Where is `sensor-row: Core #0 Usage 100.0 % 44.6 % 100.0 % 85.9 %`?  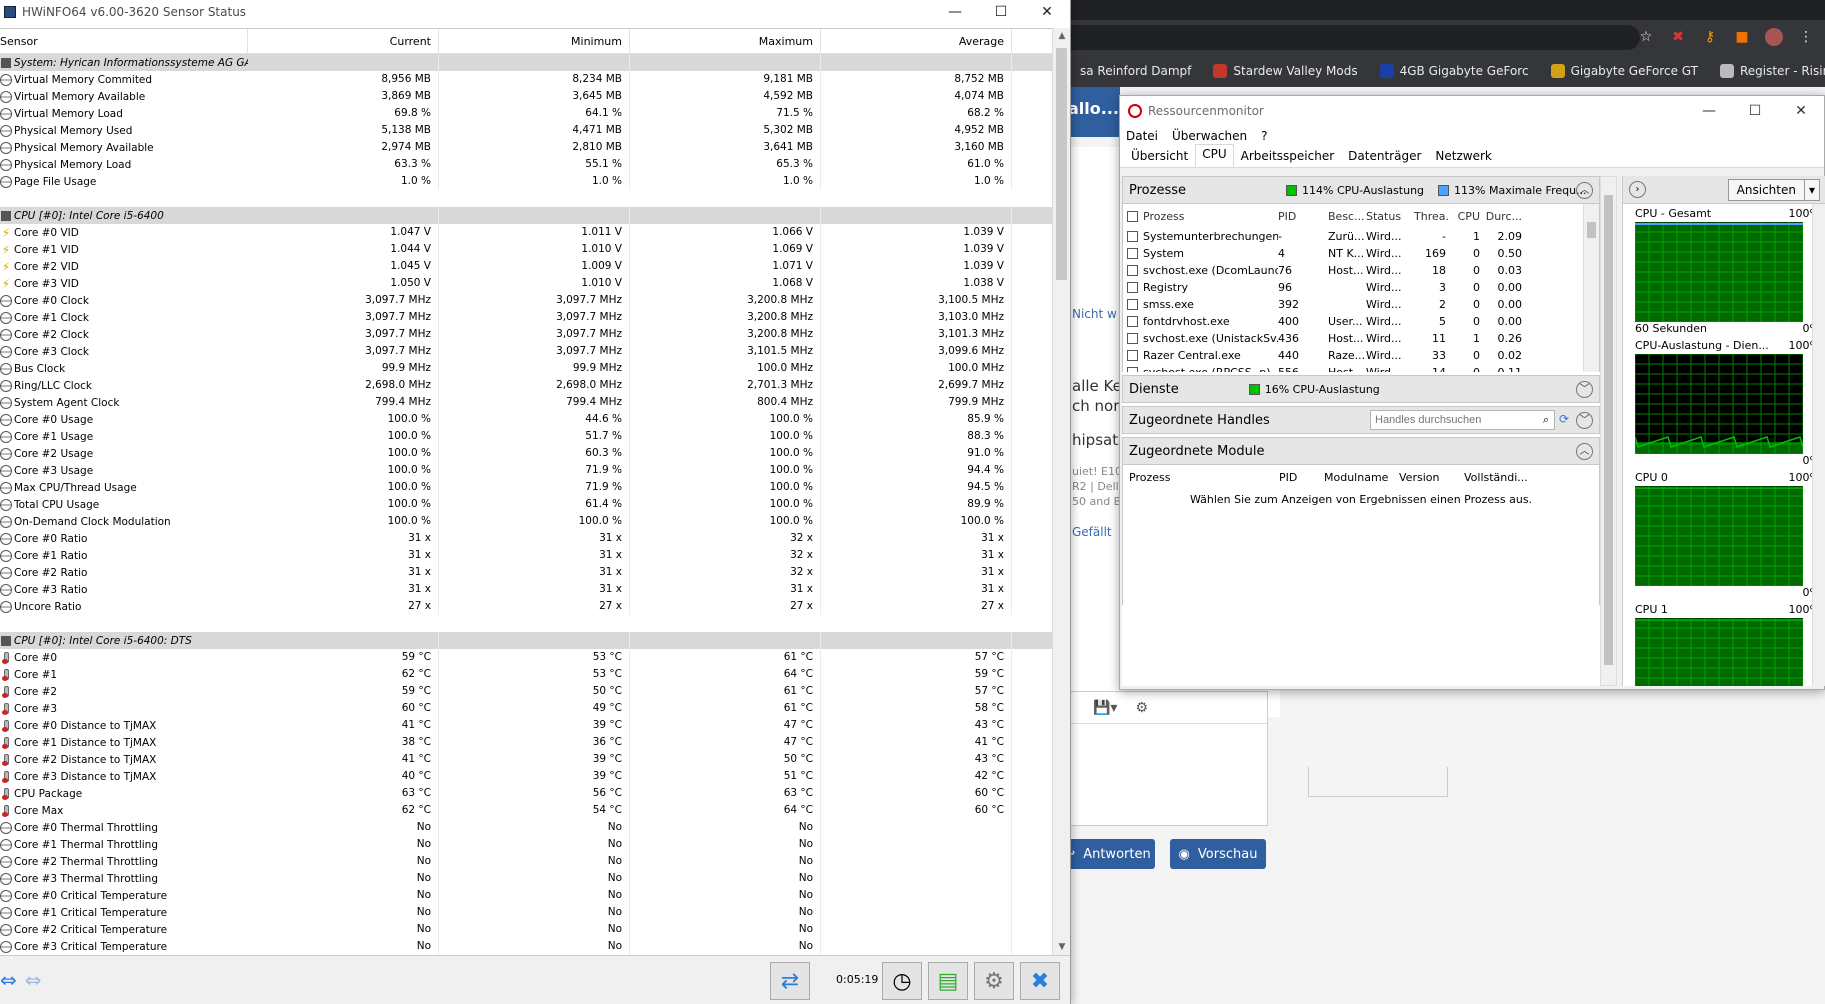
sensor-row: Core #0 Usage 100.0 % 44.6 % 100.0 % 85.9 % is located at coordinates (526, 419).